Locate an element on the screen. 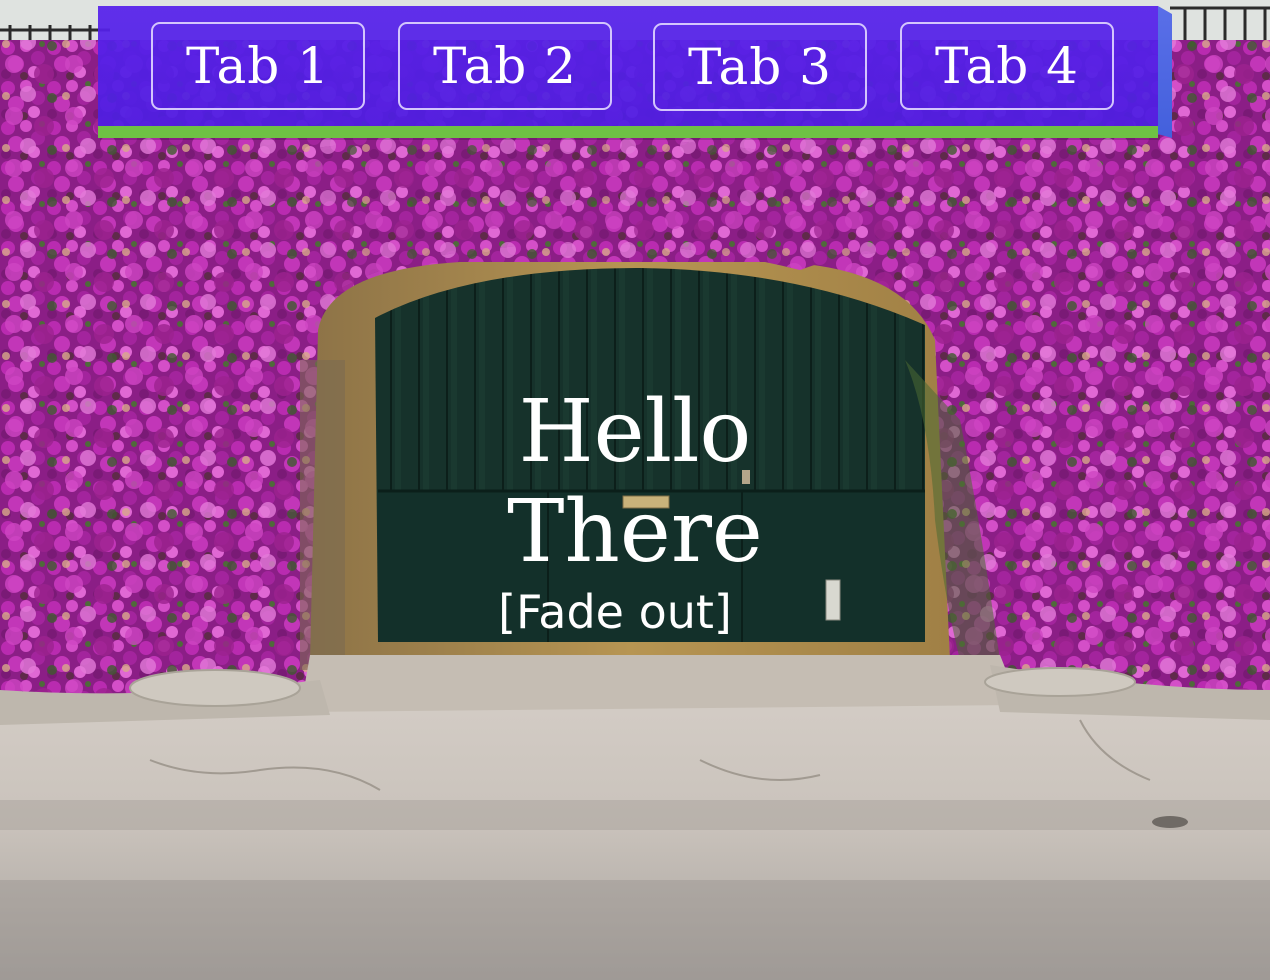 The height and width of the screenshot is (980, 1270). tab-2-label: Tab 2 is located at coordinates (505, 66).